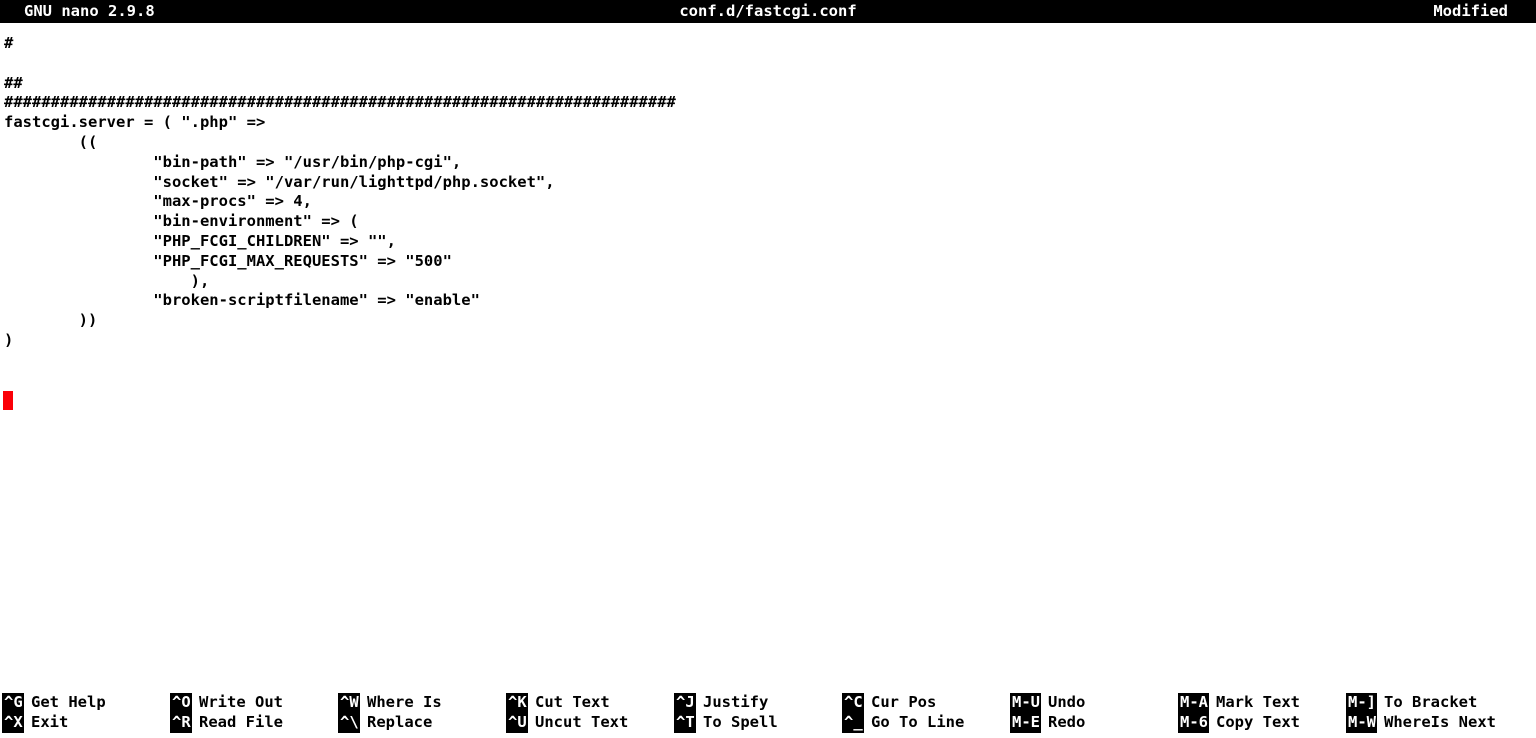 This screenshot has height=738, width=1536. What do you see at coordinates (1094, 703) in the screenshot?
I see `shortcut-entry: M-U Undo` at bounding box center [1094, 703].